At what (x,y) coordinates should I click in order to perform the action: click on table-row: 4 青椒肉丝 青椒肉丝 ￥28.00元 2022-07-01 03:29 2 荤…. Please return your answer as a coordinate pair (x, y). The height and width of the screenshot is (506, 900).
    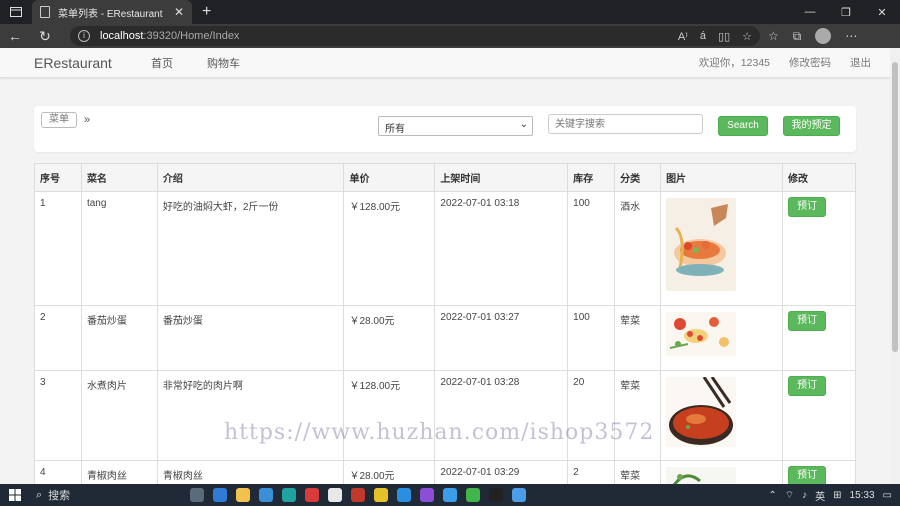
    Looking at the image, I should click on (445, 472).